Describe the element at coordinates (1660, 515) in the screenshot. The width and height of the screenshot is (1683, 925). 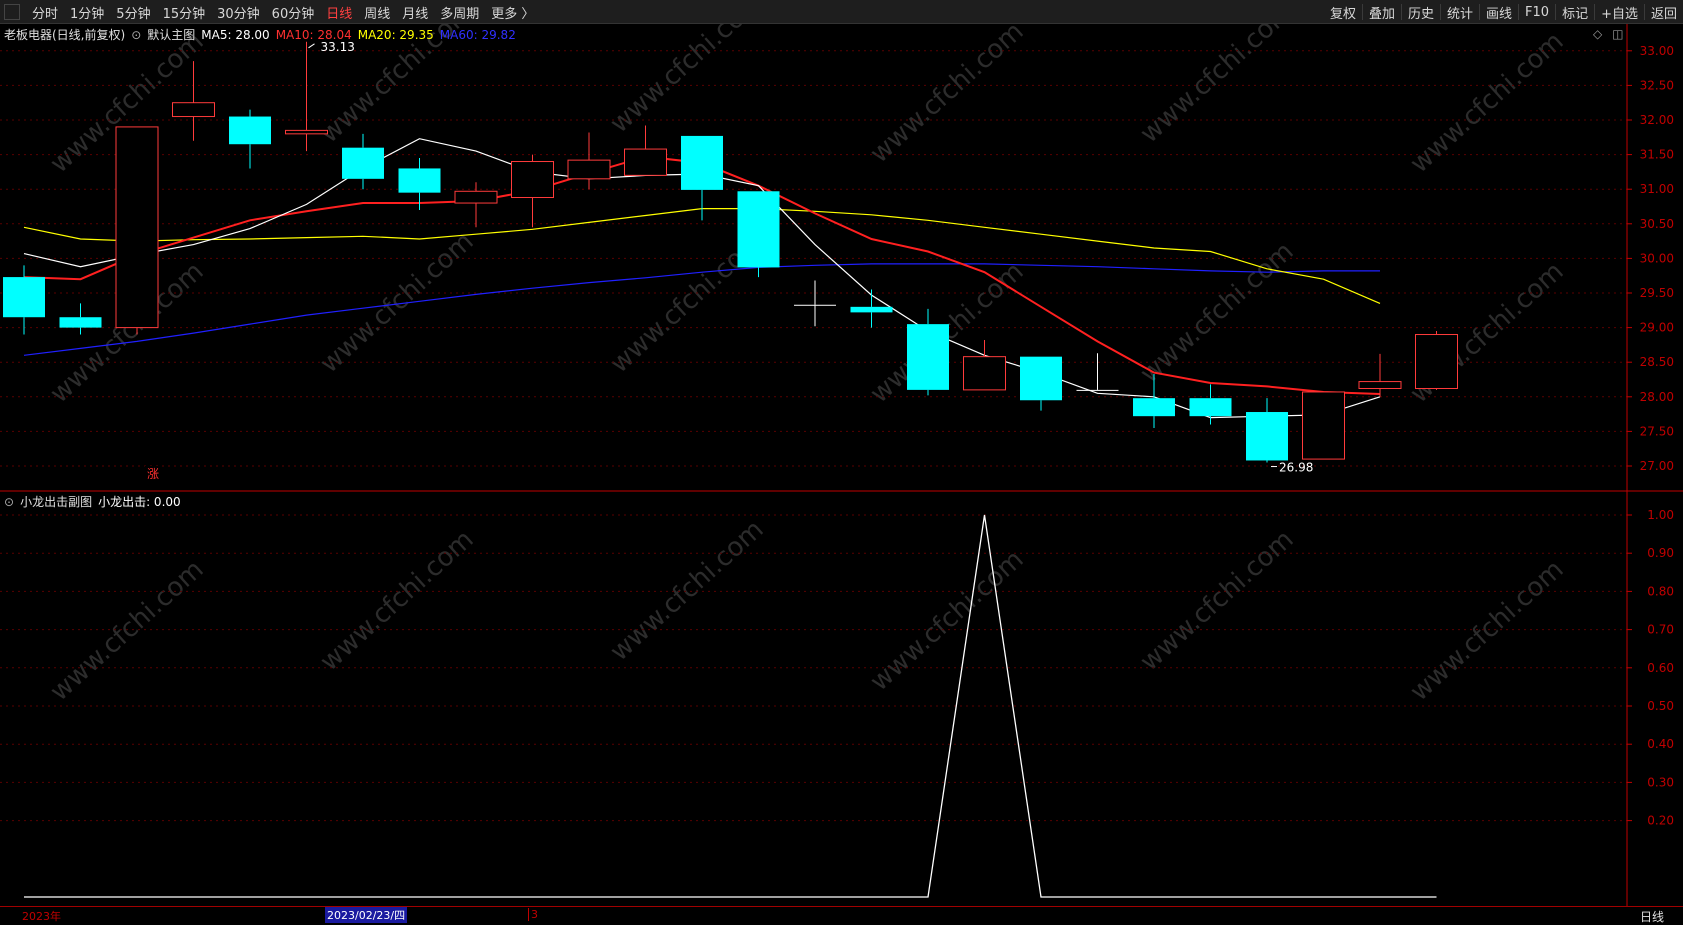
I see `indicator-tick-label: 1.00` at that location.